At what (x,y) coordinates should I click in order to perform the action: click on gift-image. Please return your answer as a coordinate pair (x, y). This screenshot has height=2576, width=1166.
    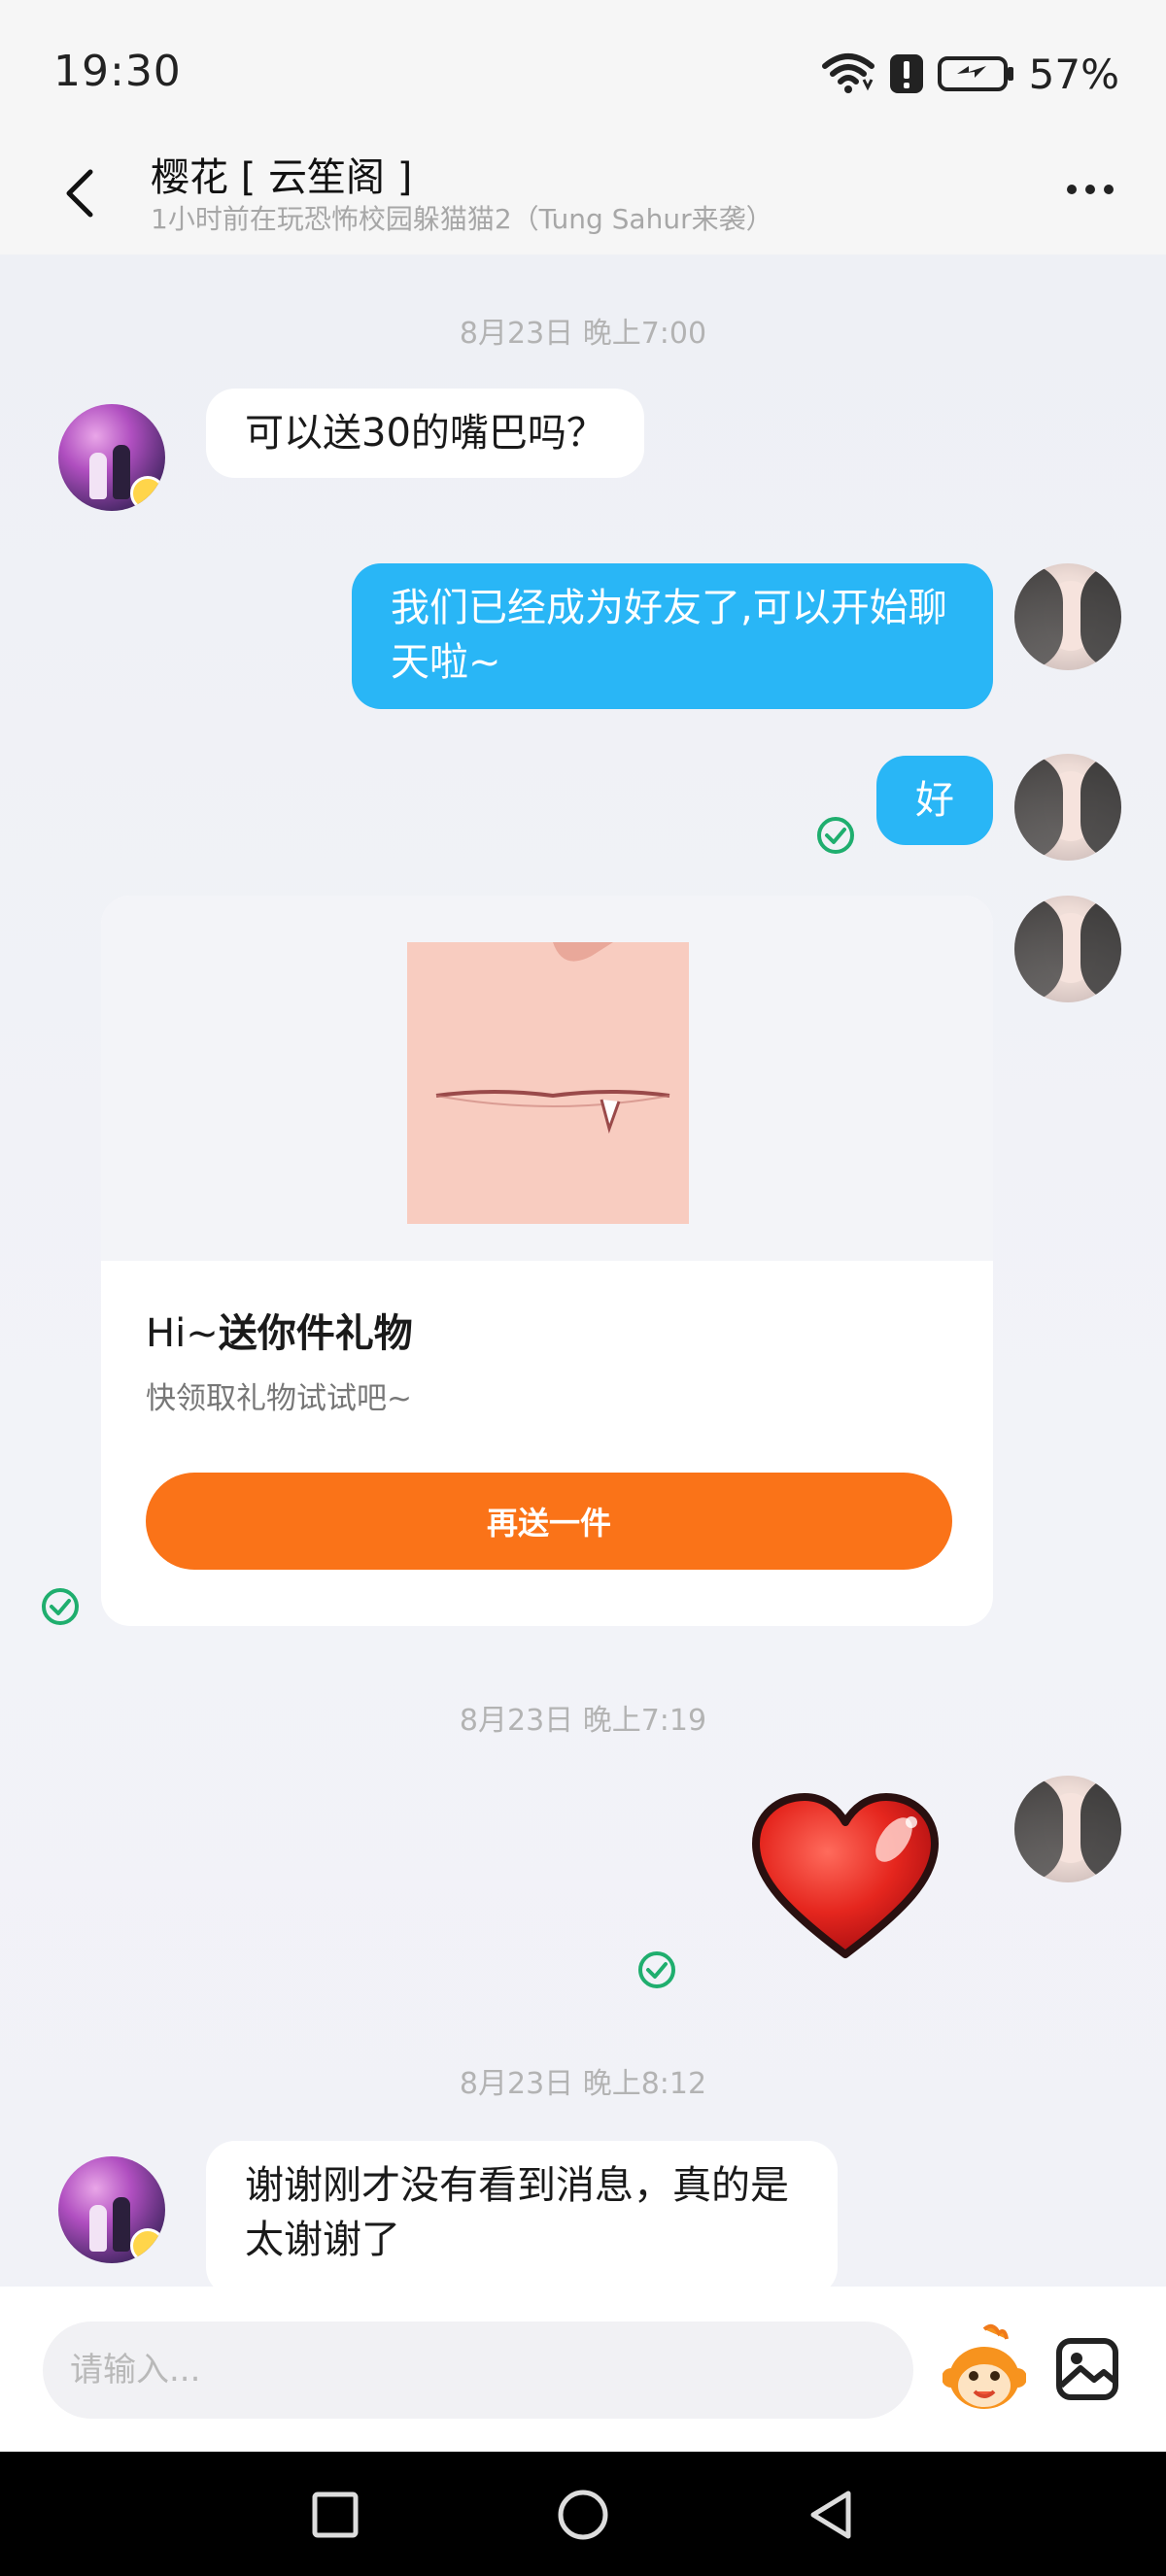
    Looking at the image, I should click on (548, 1083).